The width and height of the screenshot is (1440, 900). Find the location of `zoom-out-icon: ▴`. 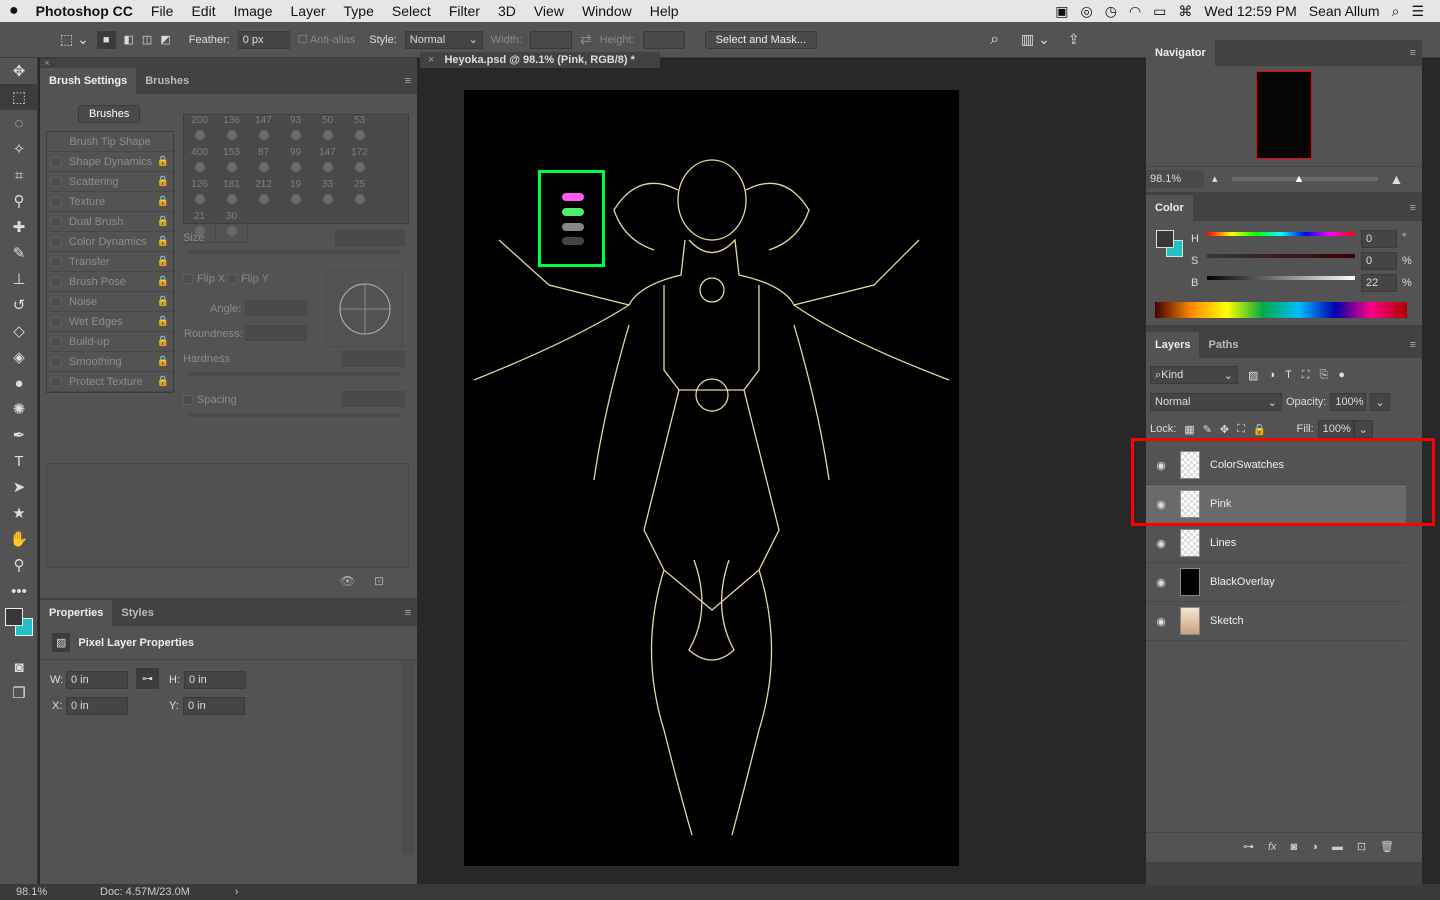

zoom-out-icon: ▴ is located at coordinates (1215, 178).